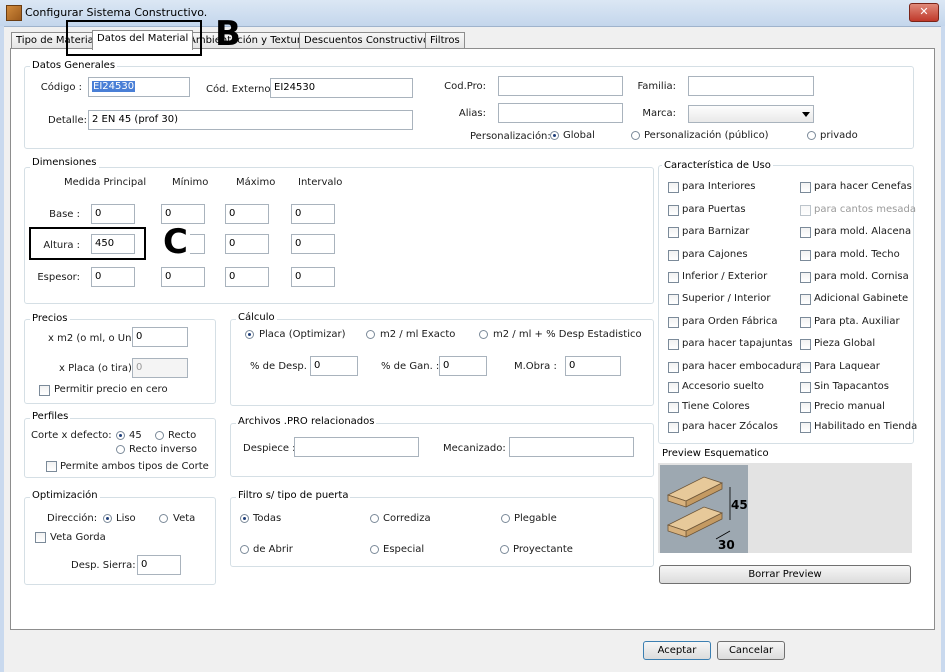  Describe the element at coordinates (554, 135) in the screenshot. I see `global-radio` at that location.